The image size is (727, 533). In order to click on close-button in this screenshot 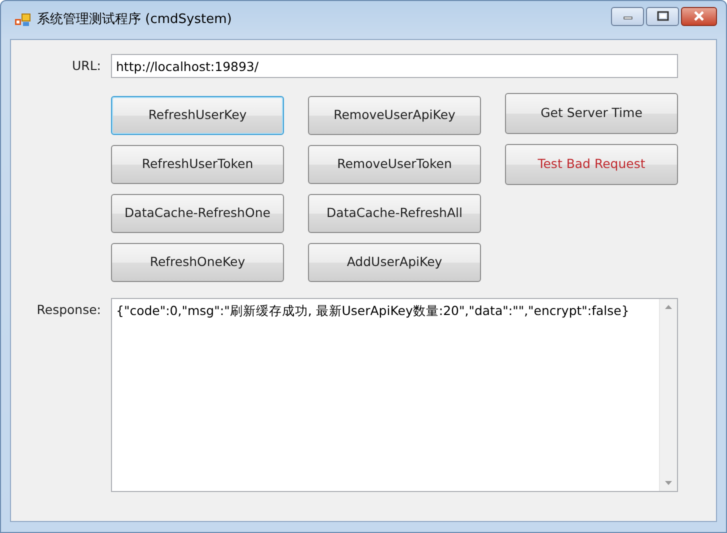, I will do `click(699, 16)`.